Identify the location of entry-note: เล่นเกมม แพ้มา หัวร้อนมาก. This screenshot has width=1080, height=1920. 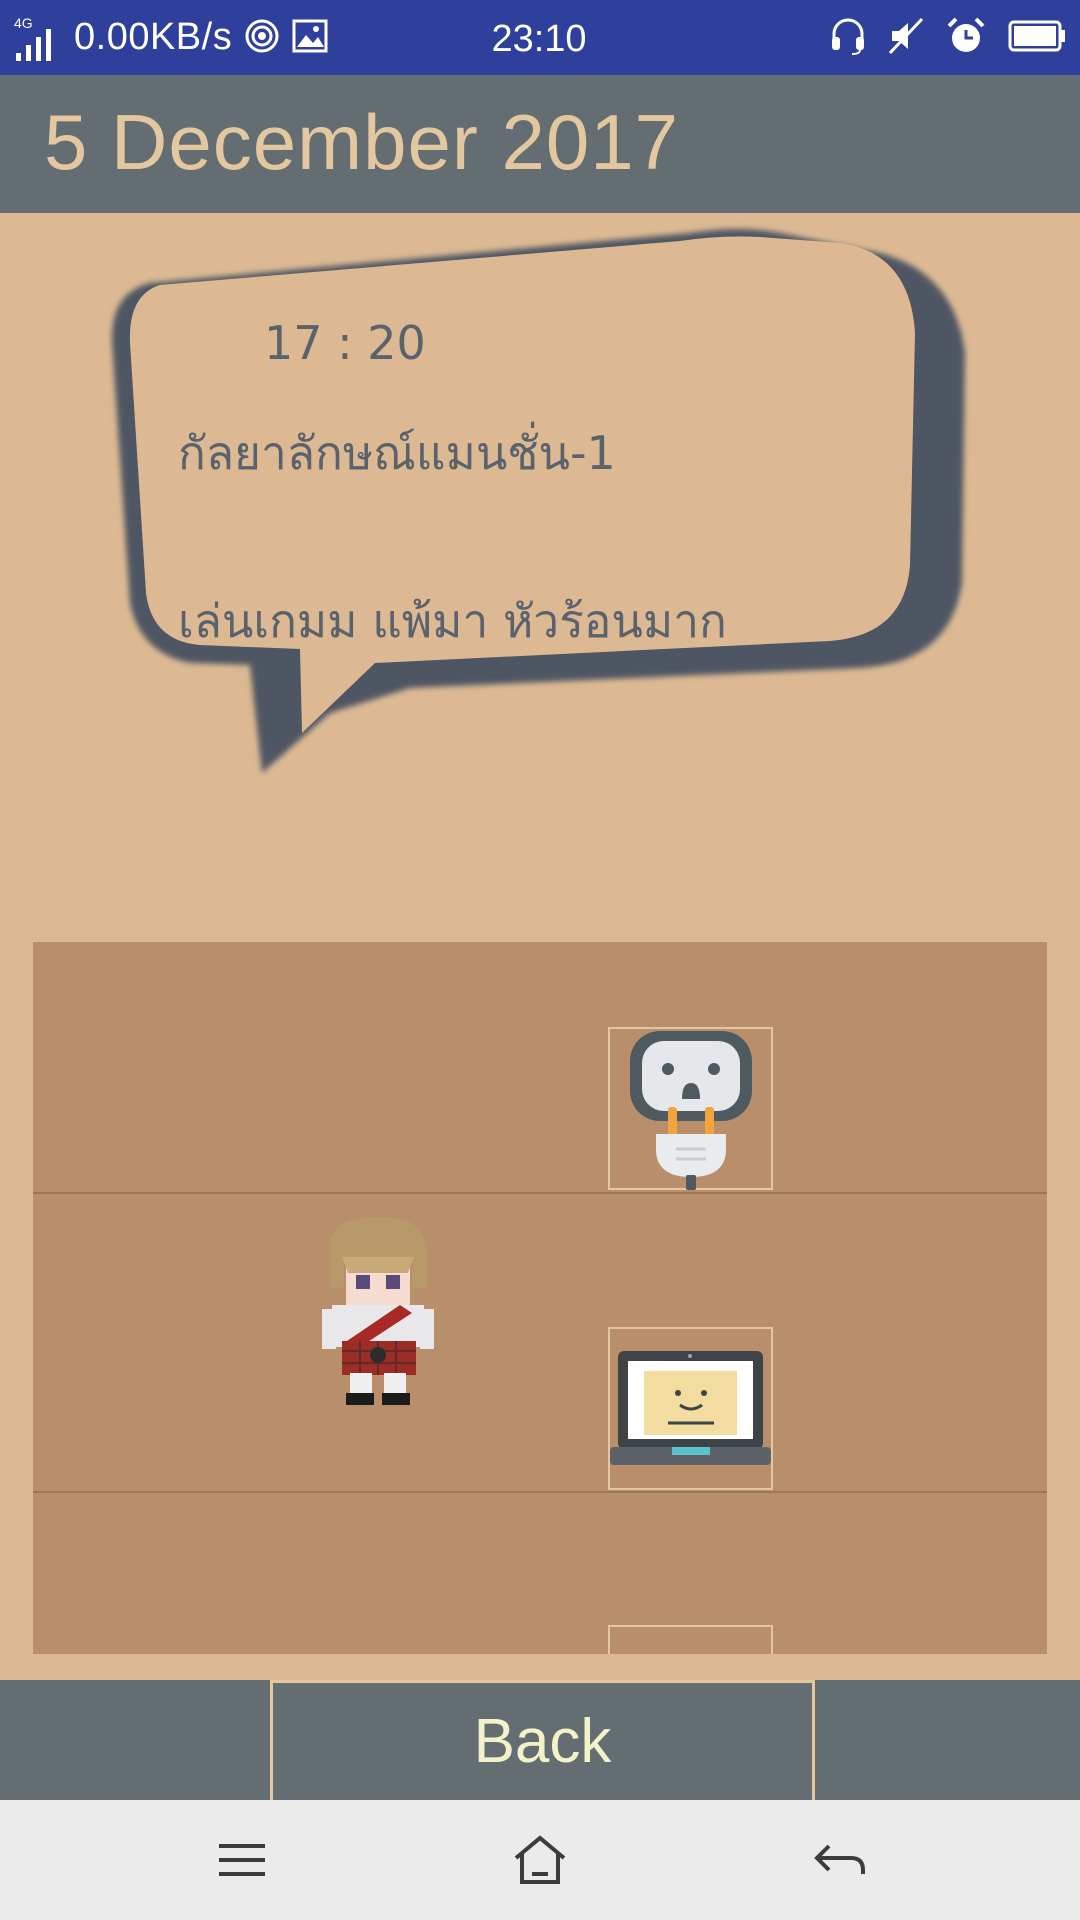
(452, 621).